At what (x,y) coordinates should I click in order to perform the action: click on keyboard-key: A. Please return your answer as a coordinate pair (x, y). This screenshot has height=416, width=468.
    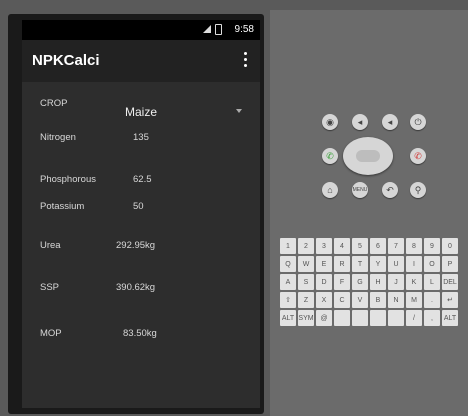
    Looking at the image, I should click on (288, 282).